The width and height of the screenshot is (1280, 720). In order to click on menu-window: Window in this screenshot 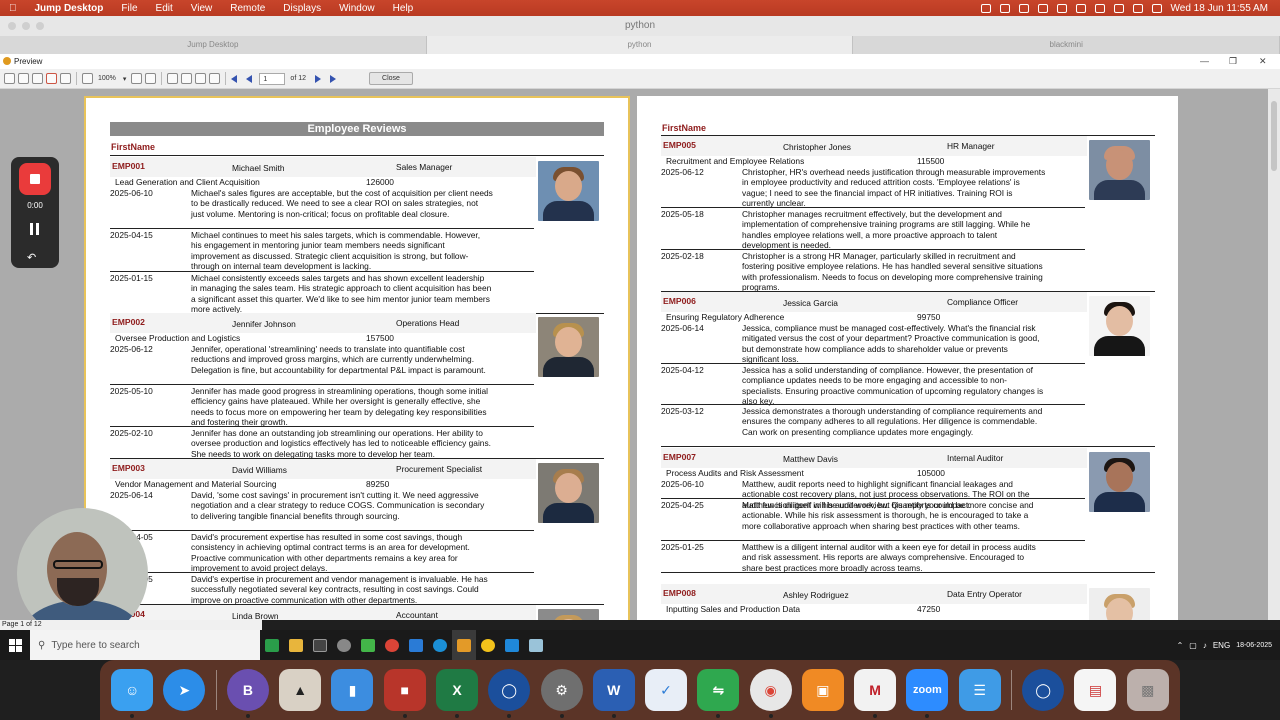, I will do `click(357, 8)`.